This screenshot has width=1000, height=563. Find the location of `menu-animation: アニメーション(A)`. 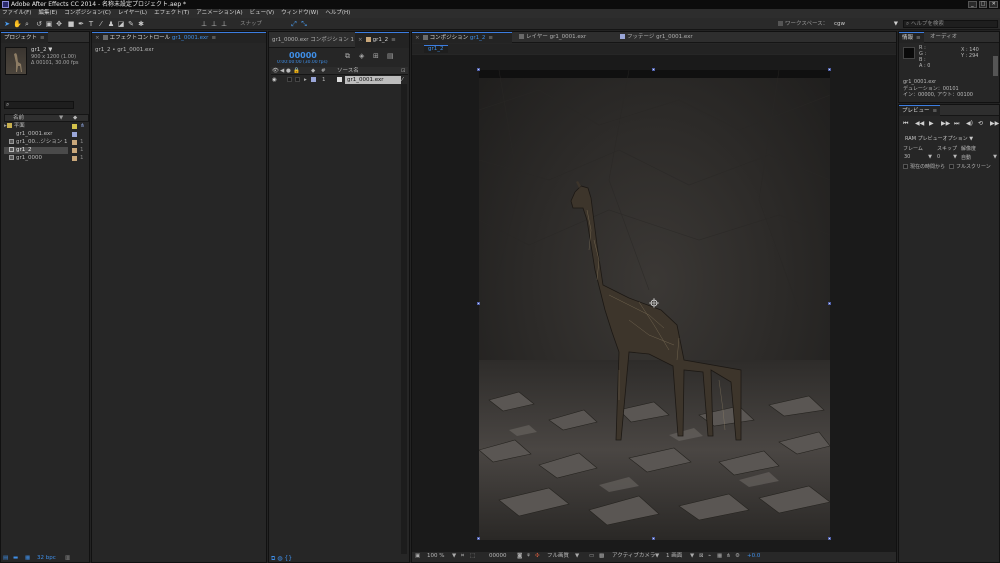

menu-animation: アニメーション(A) is located at coordinates (219, 13).